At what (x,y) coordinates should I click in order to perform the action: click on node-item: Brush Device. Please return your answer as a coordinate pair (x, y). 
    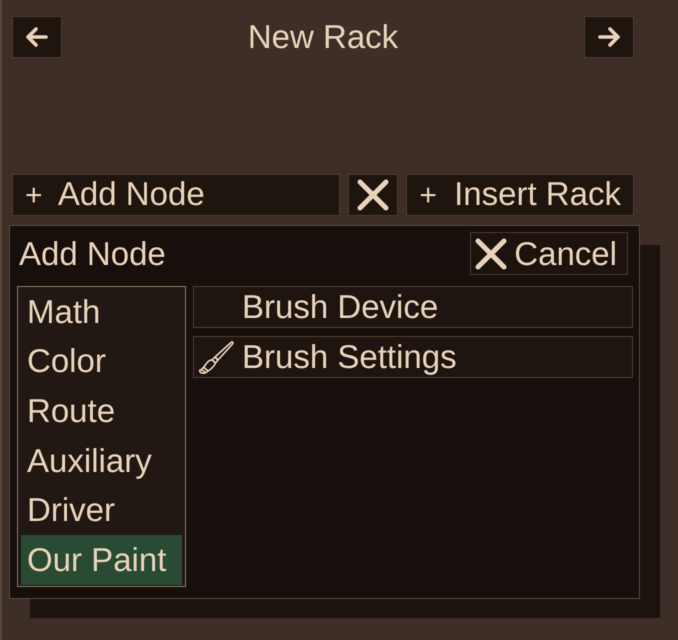
    Looking at the image, I should click on (413, 307).